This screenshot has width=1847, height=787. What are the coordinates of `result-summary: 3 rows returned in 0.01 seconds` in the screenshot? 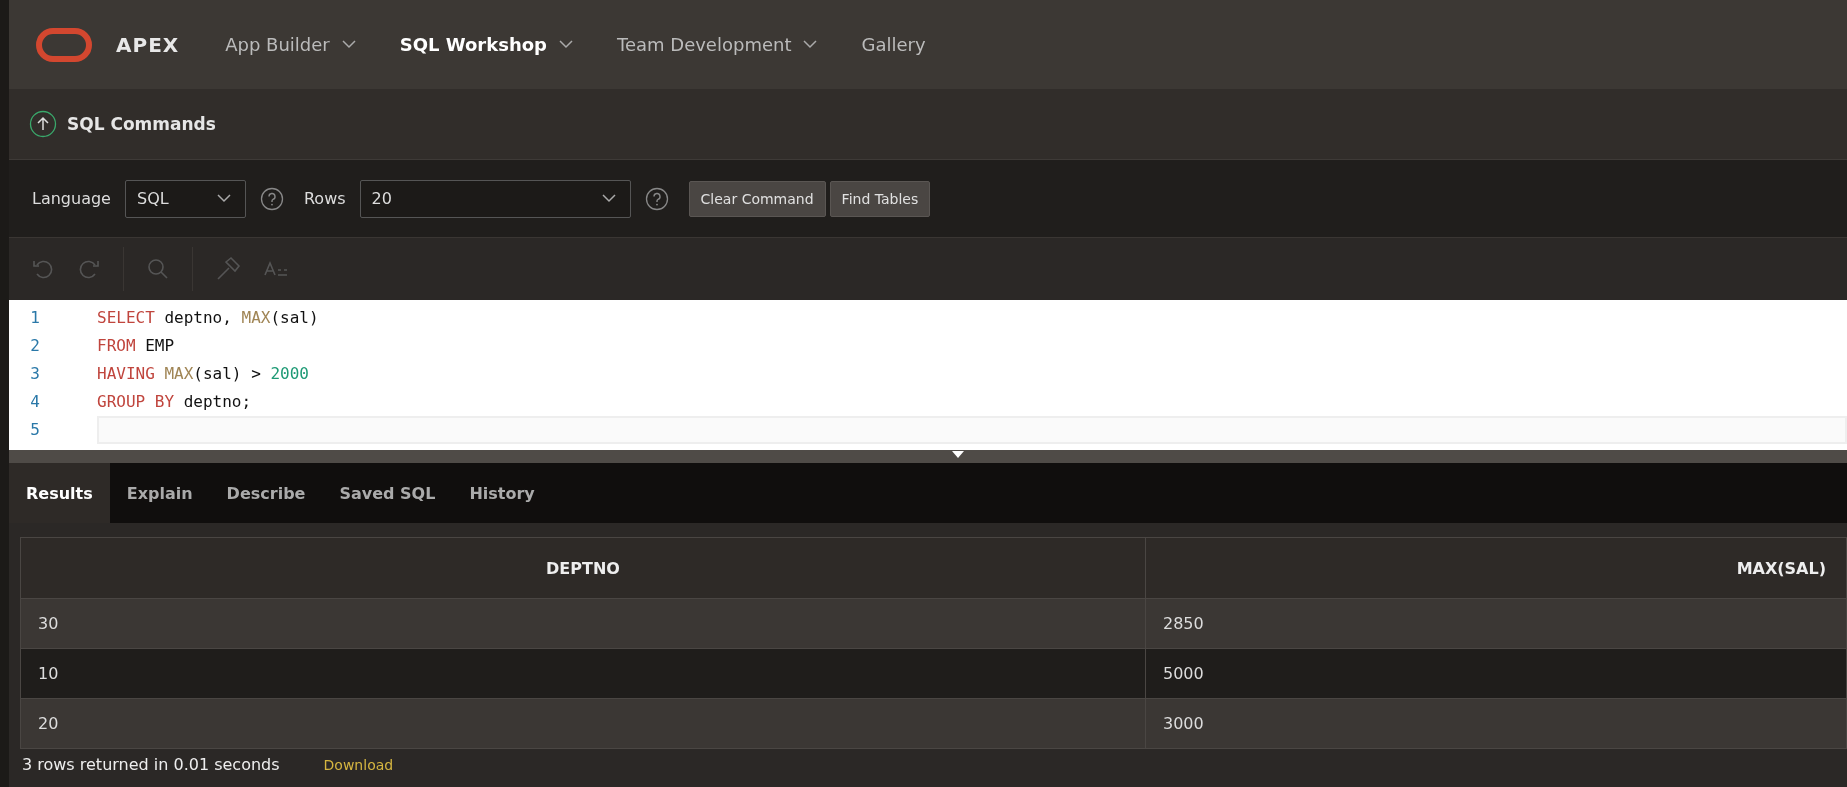 It's located at (151, 764).